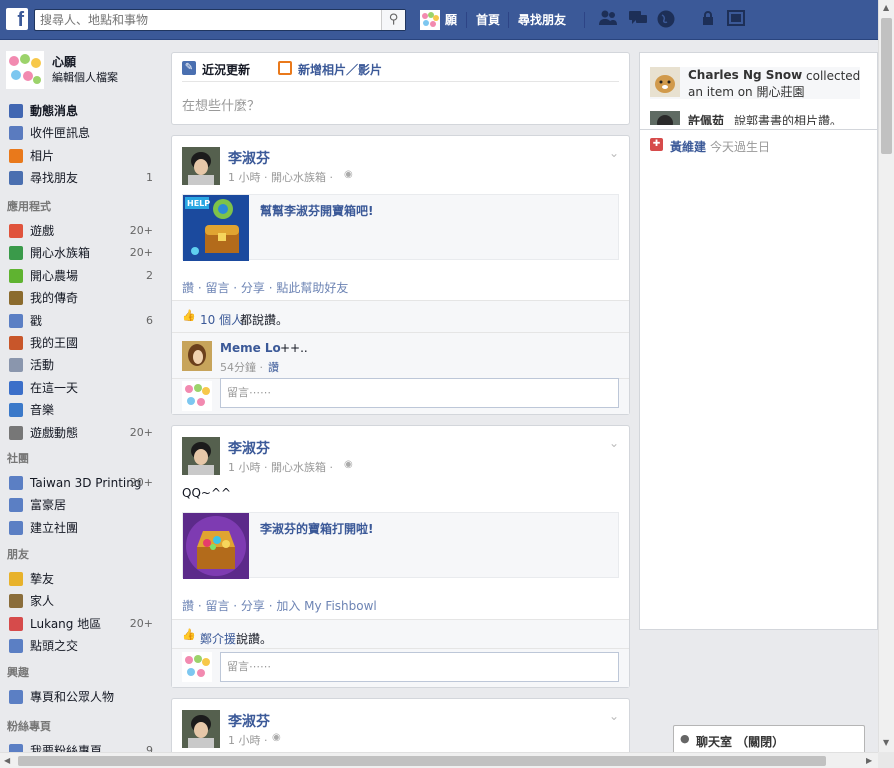  I want to click on section-header-groups: 社團, so click(18, 458).